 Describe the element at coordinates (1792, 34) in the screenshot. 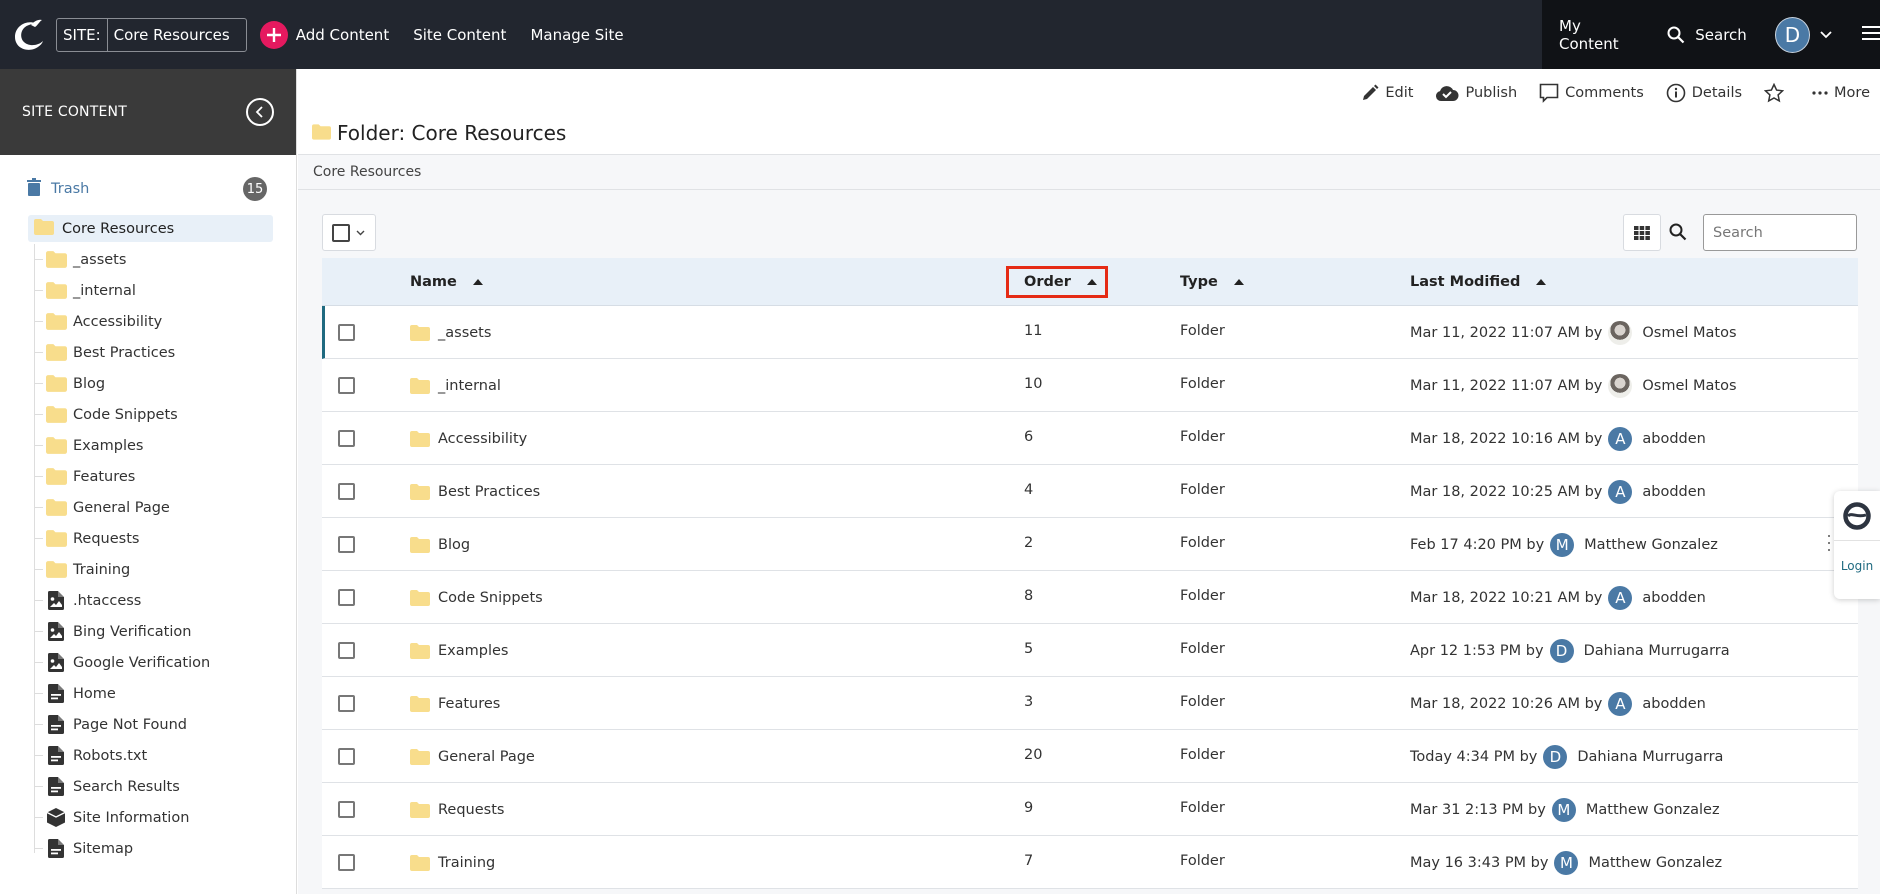

I see `user-avatar: D` at that location.